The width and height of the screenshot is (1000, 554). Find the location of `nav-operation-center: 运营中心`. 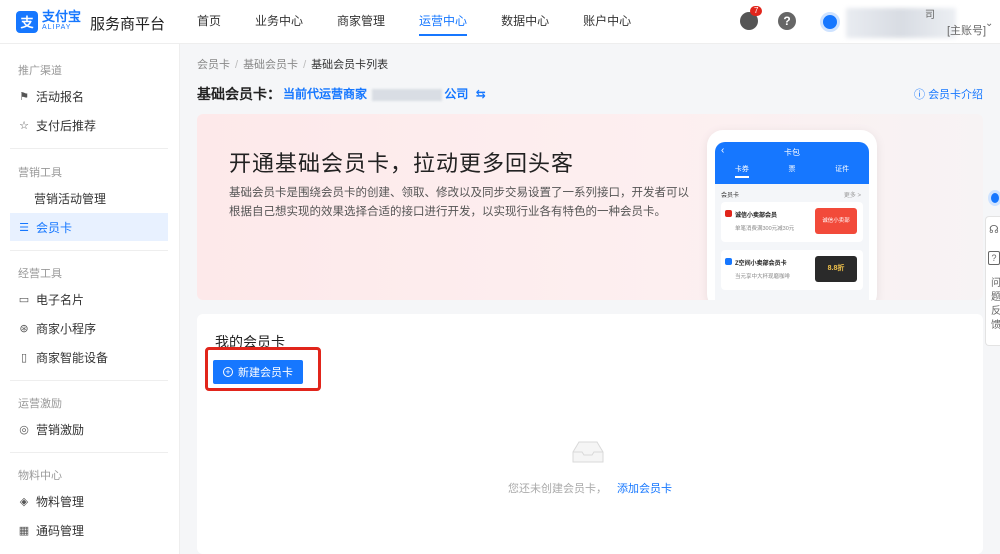

nav-operation-center: 运营中心 is located at coordinates (443, 22).